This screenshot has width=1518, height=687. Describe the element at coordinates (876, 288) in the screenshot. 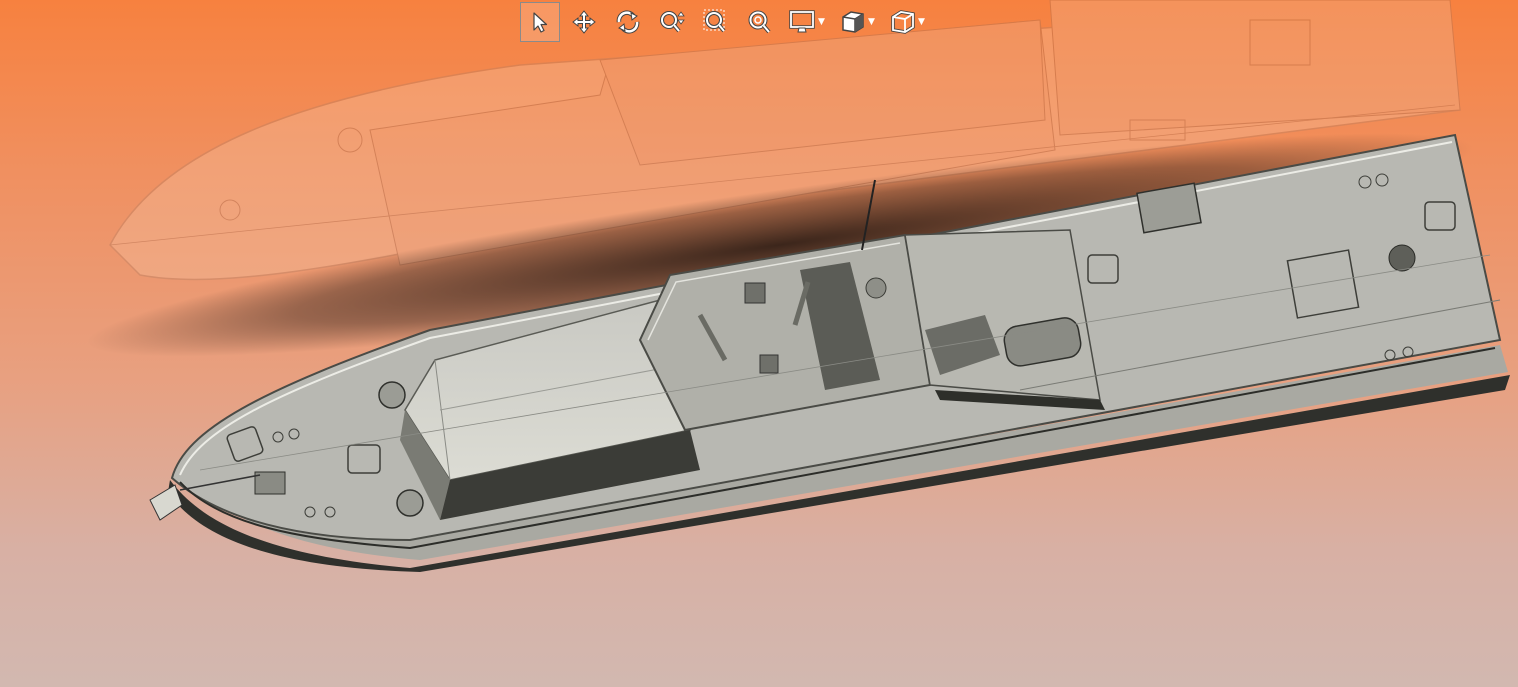

I see `searchlight` at that location.